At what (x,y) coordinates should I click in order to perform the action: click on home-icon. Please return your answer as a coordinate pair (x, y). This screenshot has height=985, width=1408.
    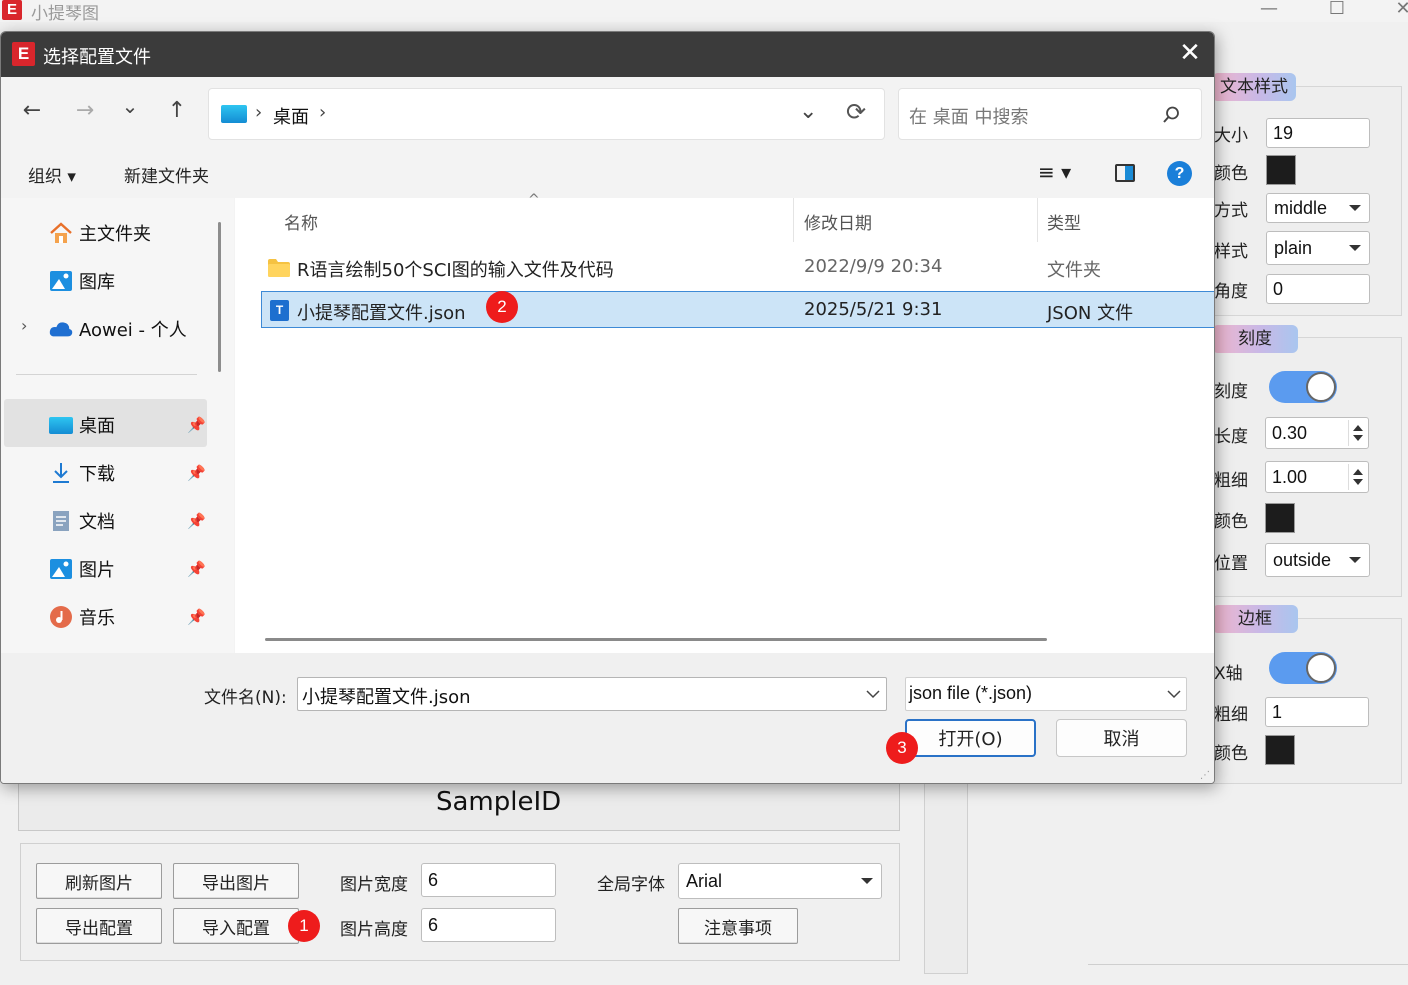
    Looking at the image, I should click on (61, 233).